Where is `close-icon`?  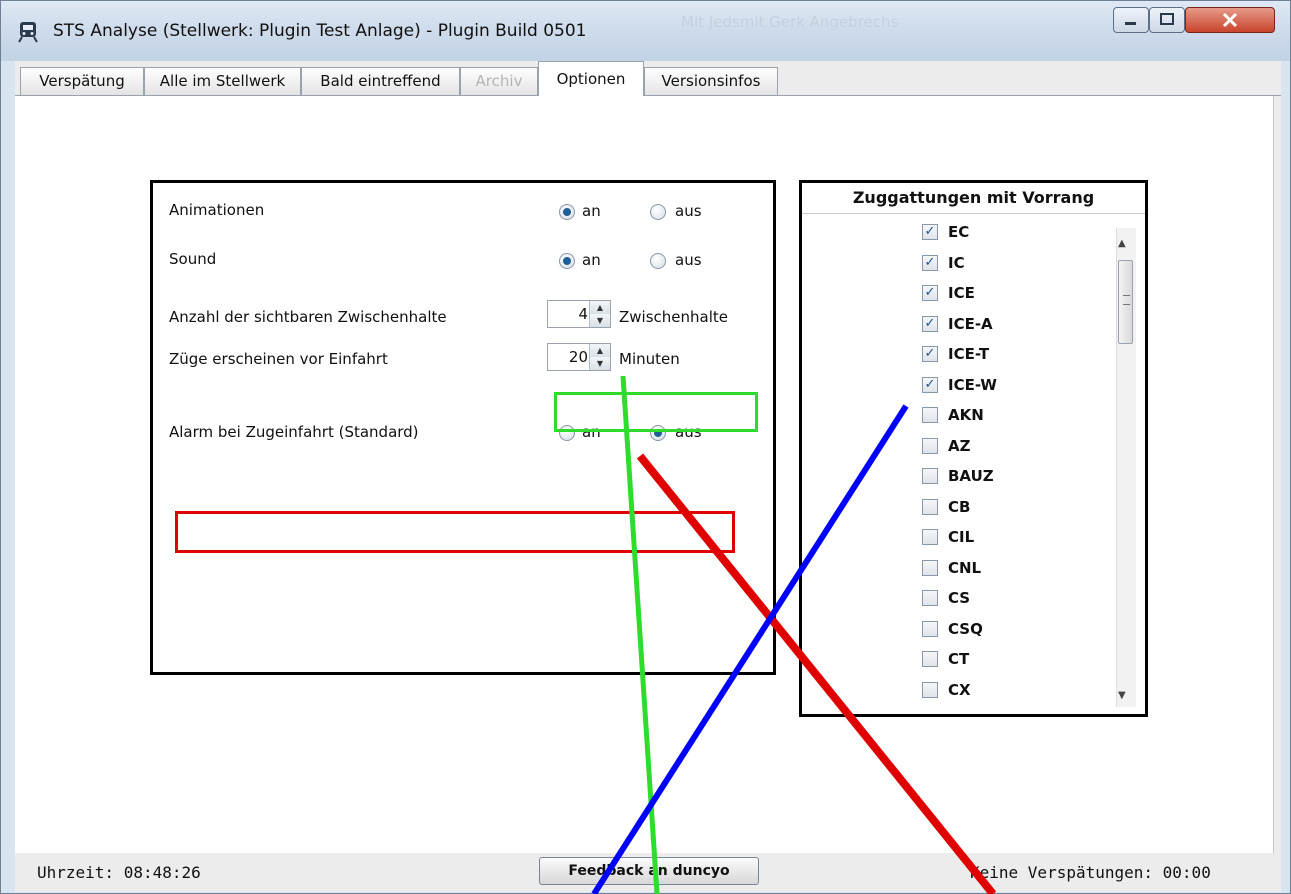 close-icon is located at coordinates (1230, 20).